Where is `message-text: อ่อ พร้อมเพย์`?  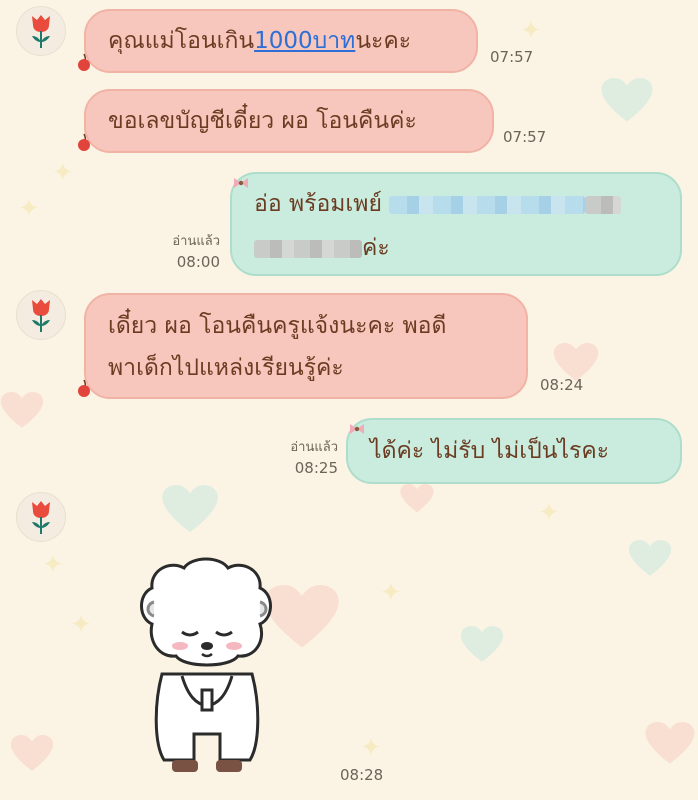 message-text: อ่อ พร้อมเพย์ is located at coordinates (318, 204).